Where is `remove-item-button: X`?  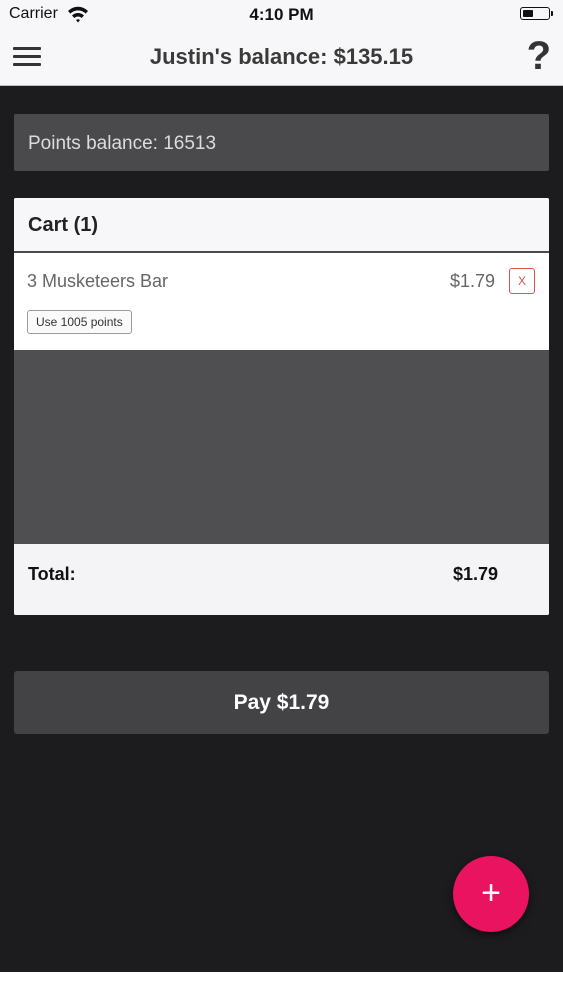
remove-item-button: X is located at coordinates (522, 281).